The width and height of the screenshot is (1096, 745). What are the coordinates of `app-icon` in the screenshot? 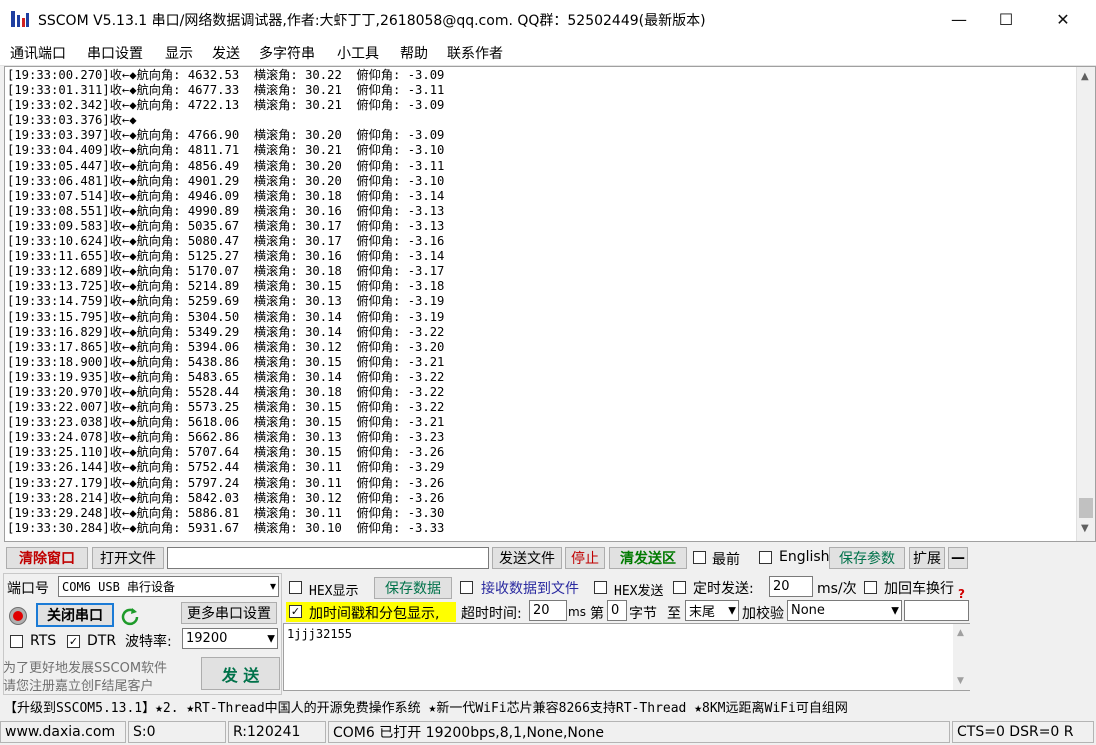 It's located at (20, 19).